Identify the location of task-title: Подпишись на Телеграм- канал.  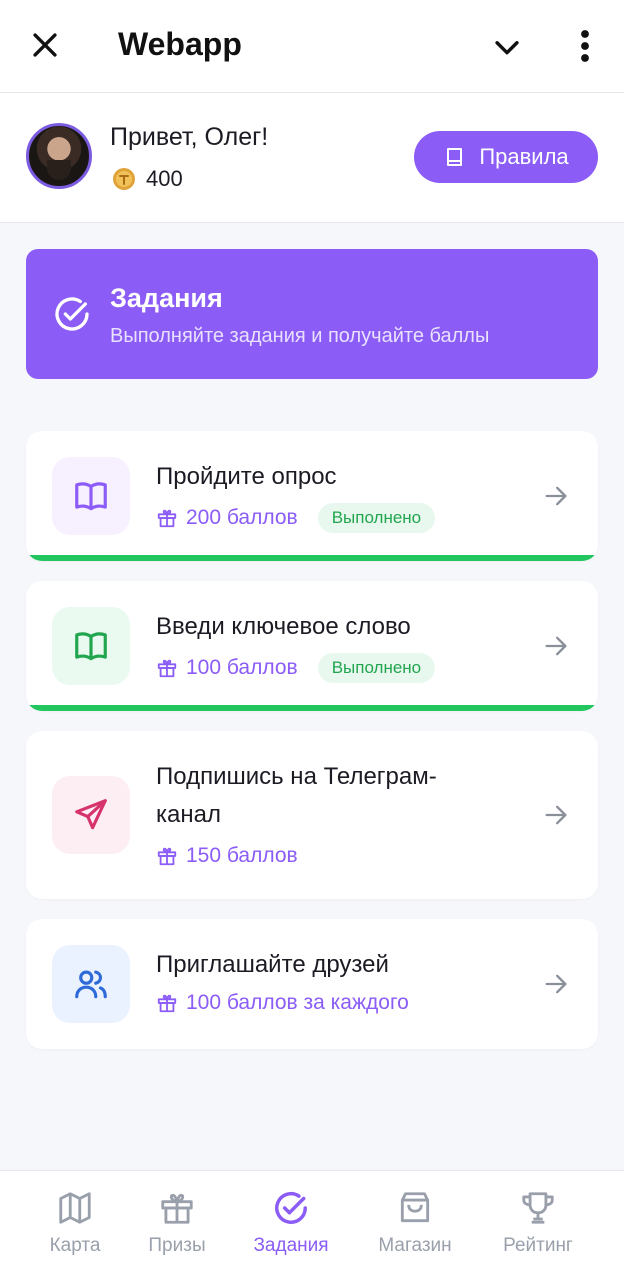
(296, 796).